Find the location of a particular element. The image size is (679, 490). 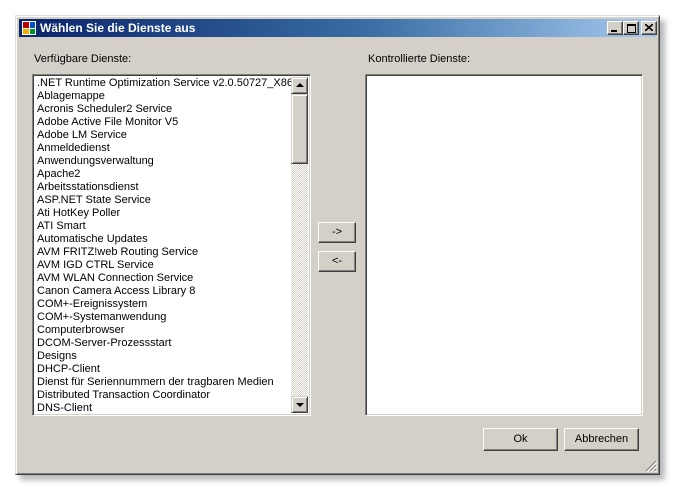

app-icon is located at coordinates (29, 28).